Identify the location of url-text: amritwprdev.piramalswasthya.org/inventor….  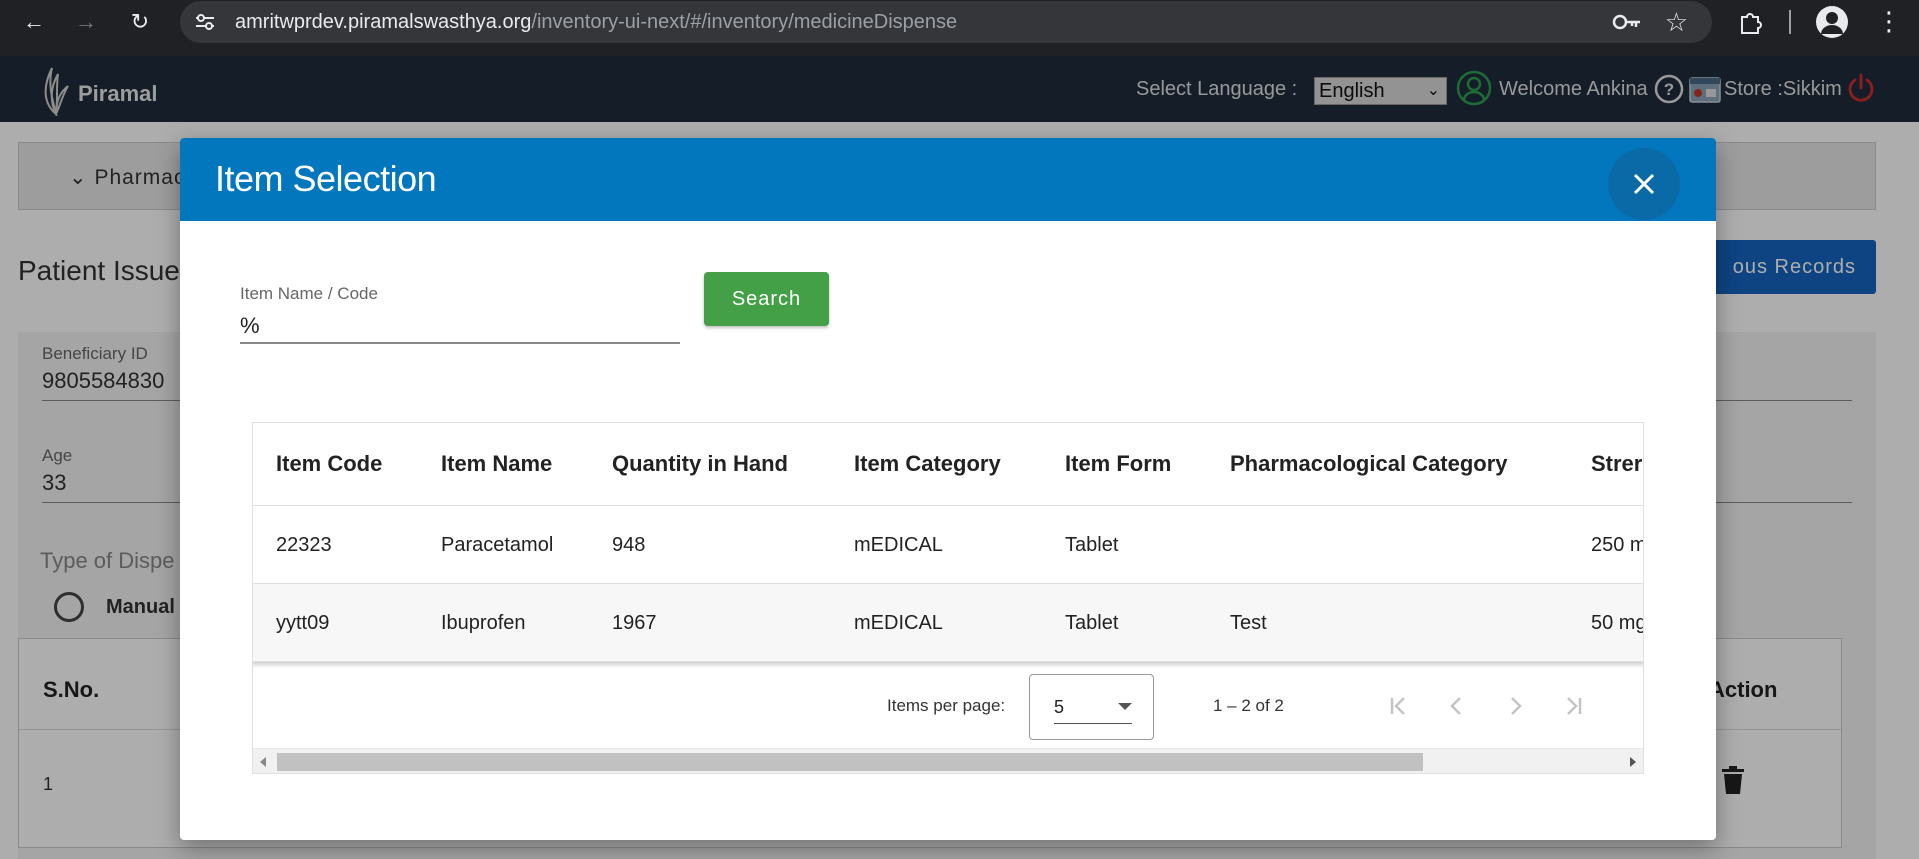
(596, 22).